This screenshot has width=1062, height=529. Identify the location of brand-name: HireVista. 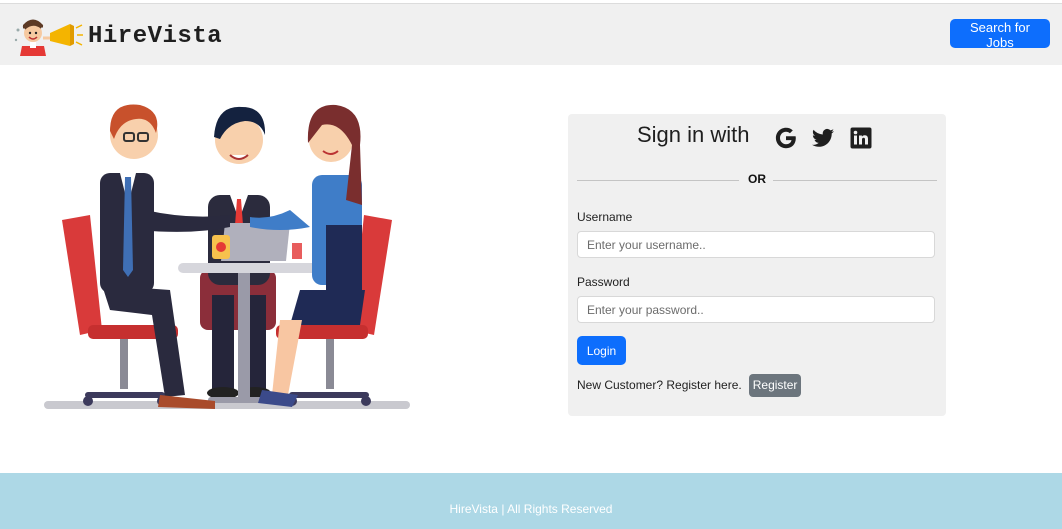
(155, 36).